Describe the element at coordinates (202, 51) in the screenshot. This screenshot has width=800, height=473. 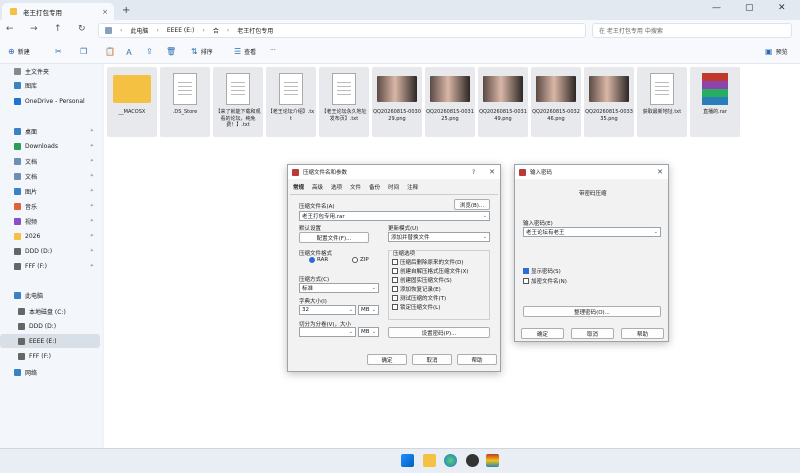
I see `sort-button: ⇅ 排序` at that location.